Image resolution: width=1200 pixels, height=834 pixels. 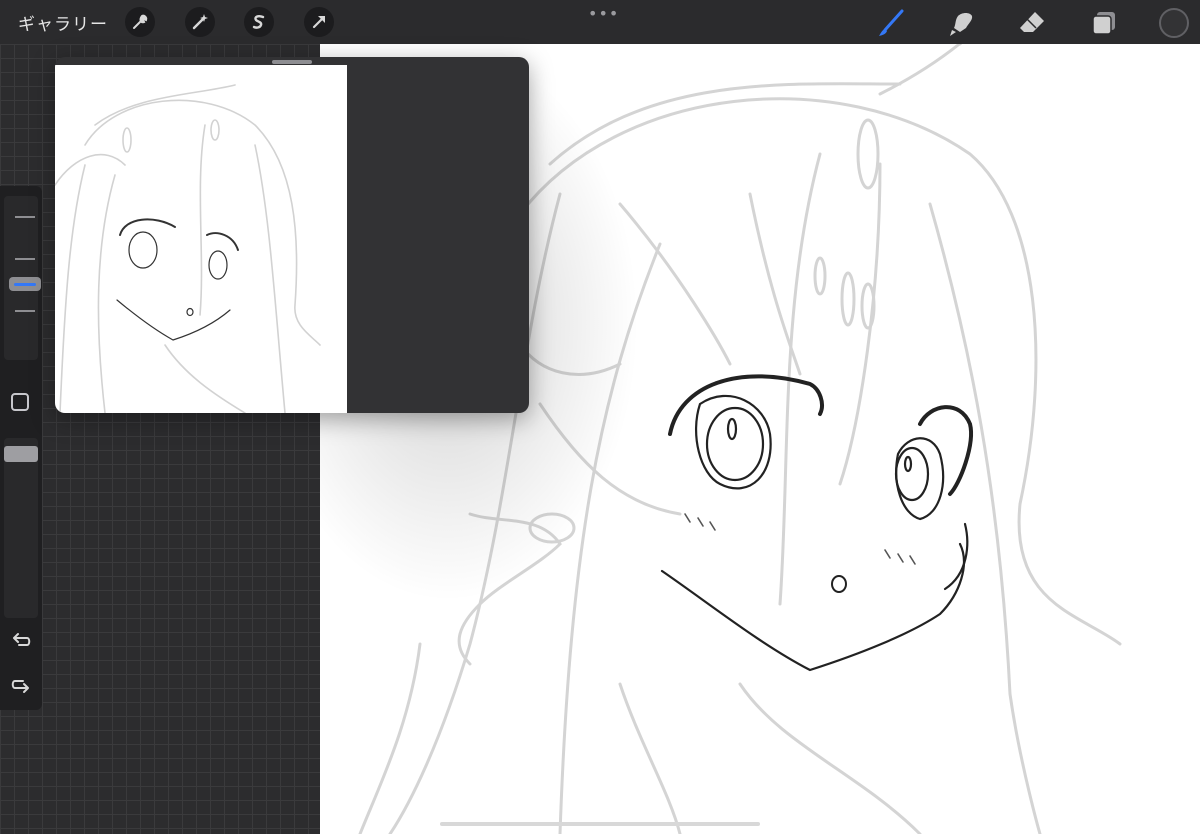 I want to click on brush-tool-button, so click(x=891, y=23).